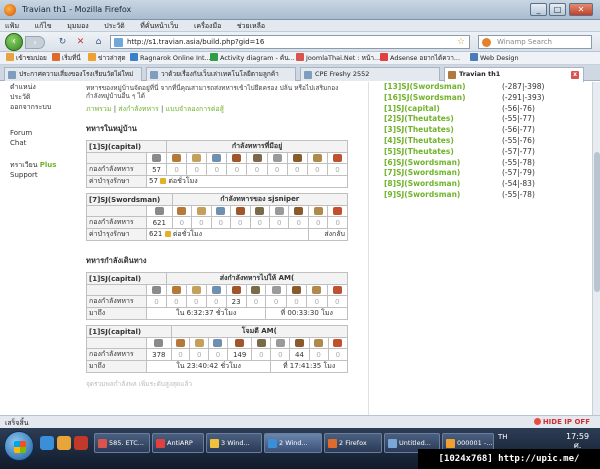 This screenshot has width=600, height=469. I want to click on village-number: [13], so click(392, 86).